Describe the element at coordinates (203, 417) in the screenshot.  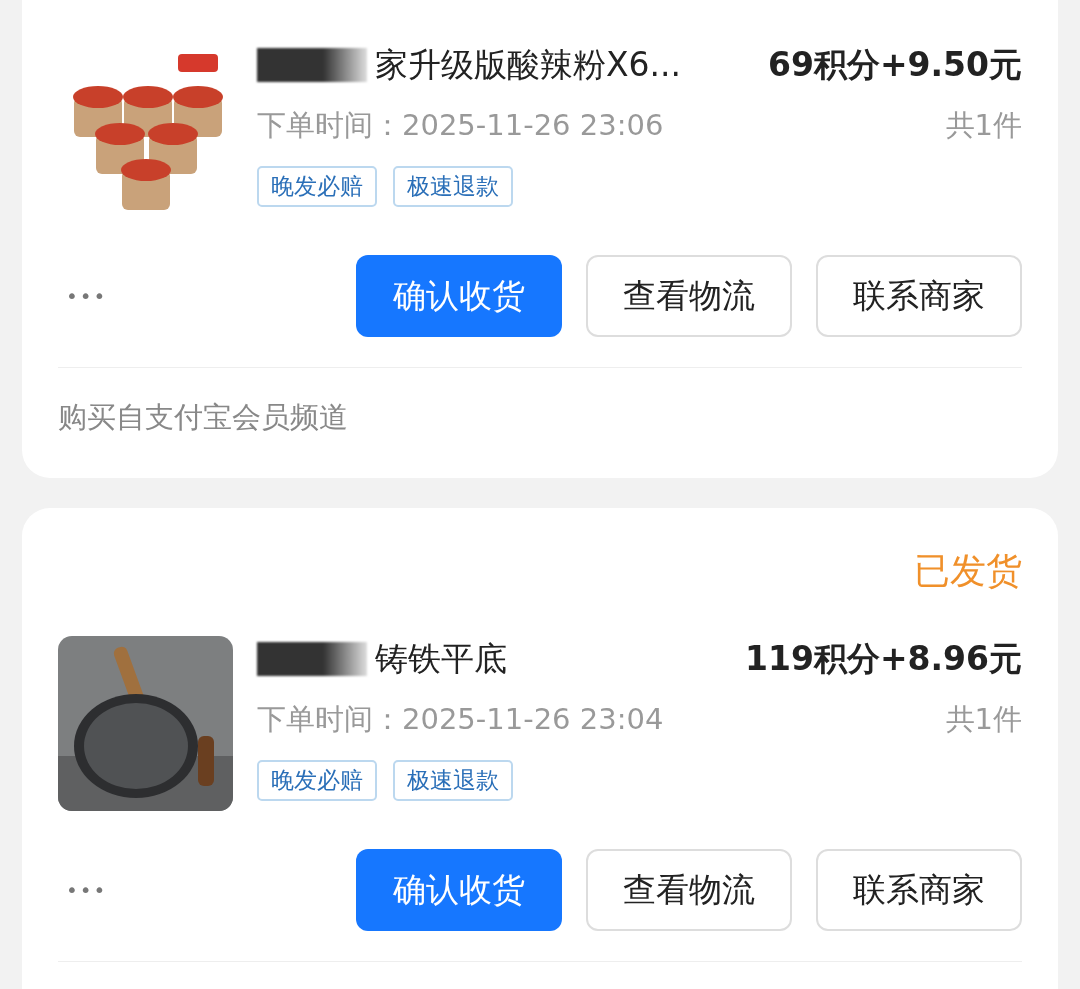
I see `source-note: 购买自支付宝会员频道` at that location.